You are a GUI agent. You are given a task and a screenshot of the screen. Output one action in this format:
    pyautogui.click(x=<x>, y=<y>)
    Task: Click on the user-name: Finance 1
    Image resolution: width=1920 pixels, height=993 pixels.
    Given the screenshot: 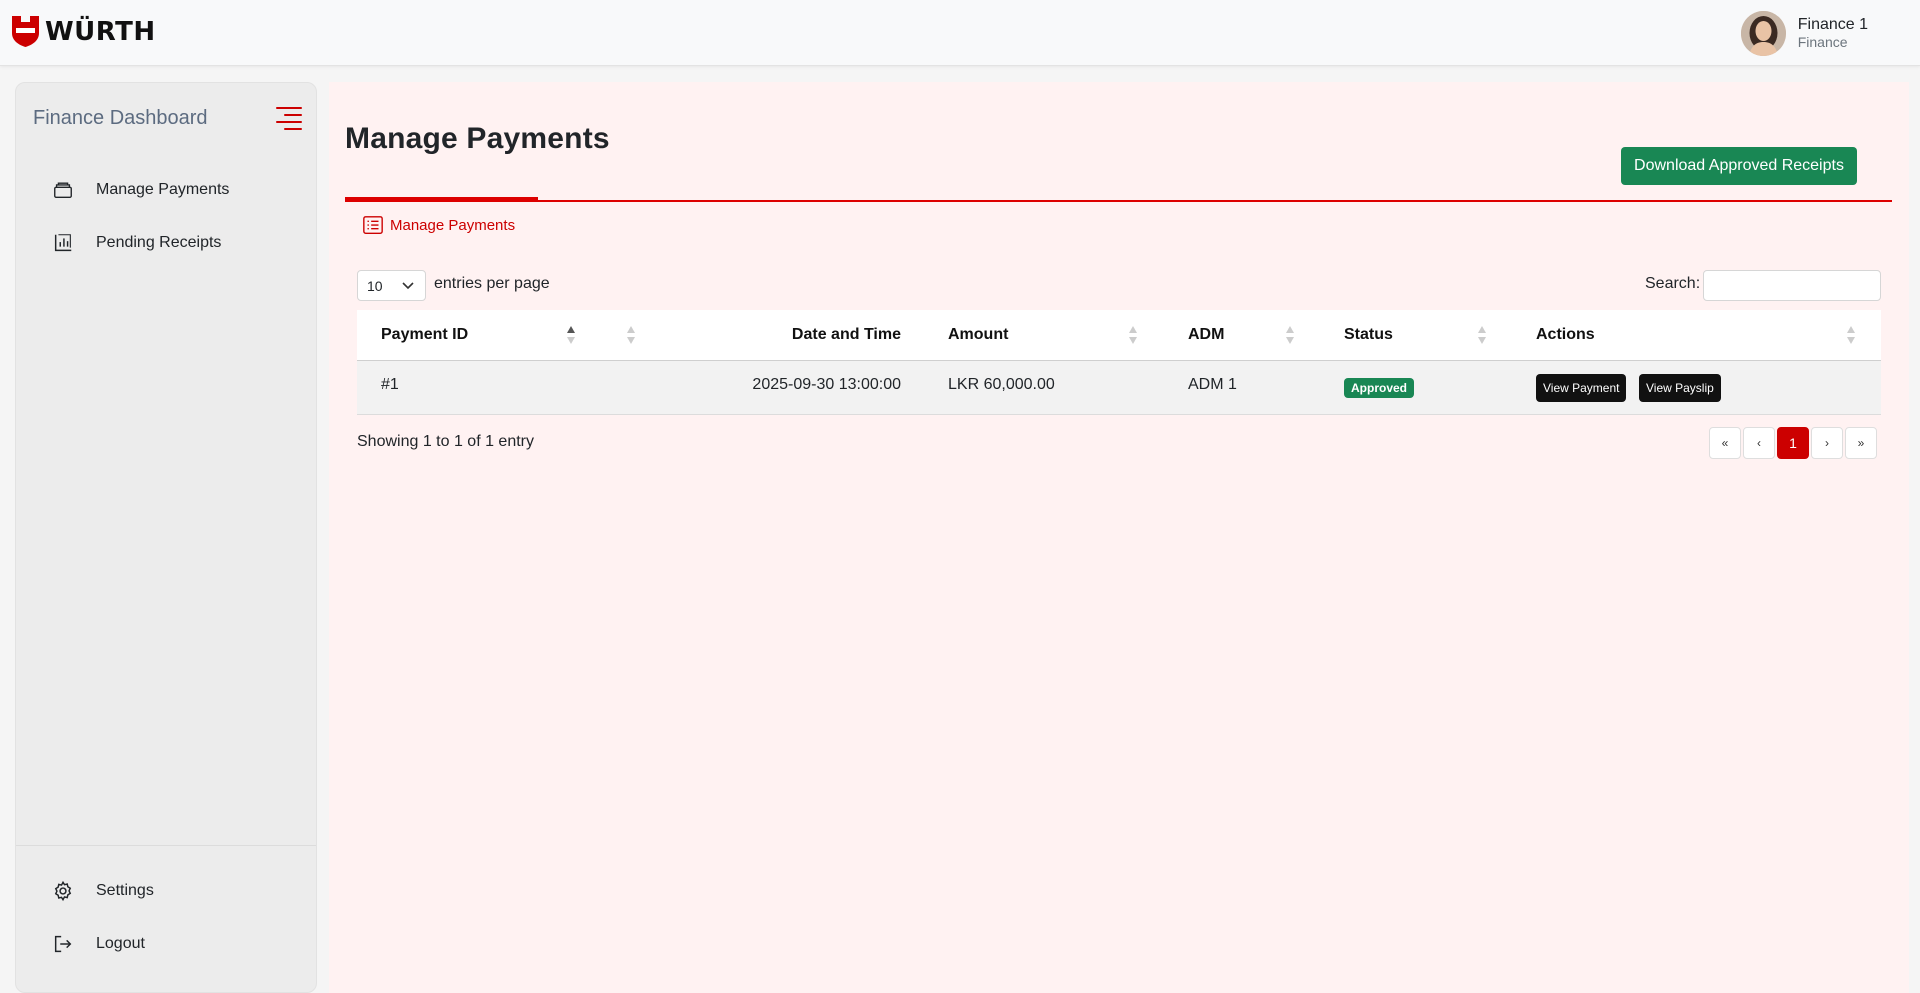 What is the action you would take?
    pyautogui.click(x=1832, y=24)
    